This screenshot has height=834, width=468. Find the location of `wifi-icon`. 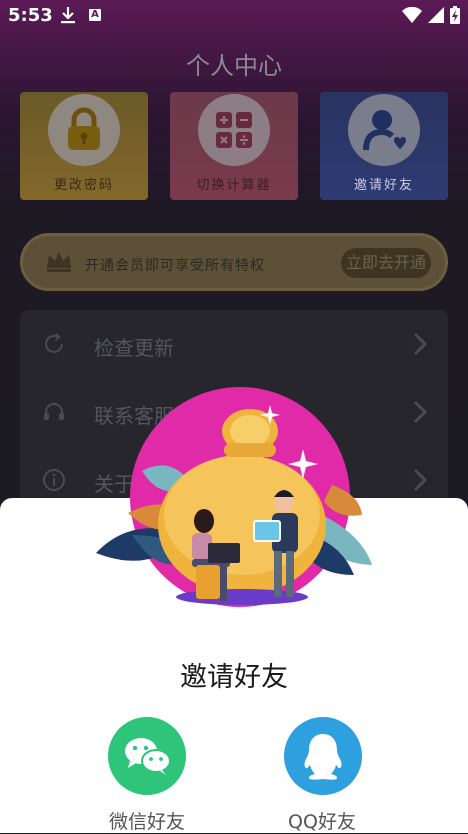

wifi-icon is located at coordinates (412, 15).